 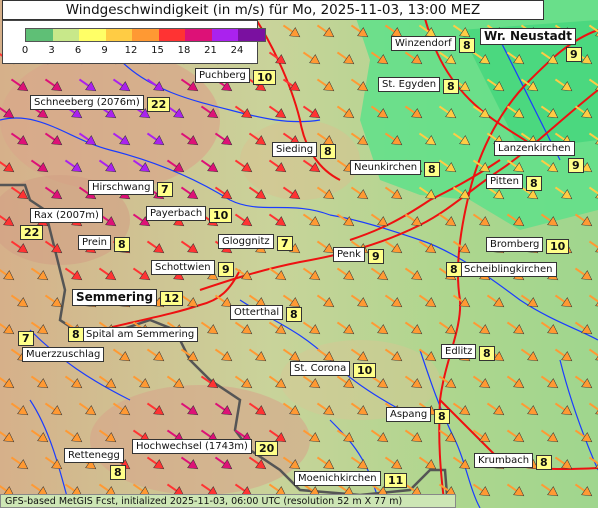 What do you see at coordinates (184, 50) in the screenshot?
I see `legend-tick: 18` at bounding box center [184, 50].